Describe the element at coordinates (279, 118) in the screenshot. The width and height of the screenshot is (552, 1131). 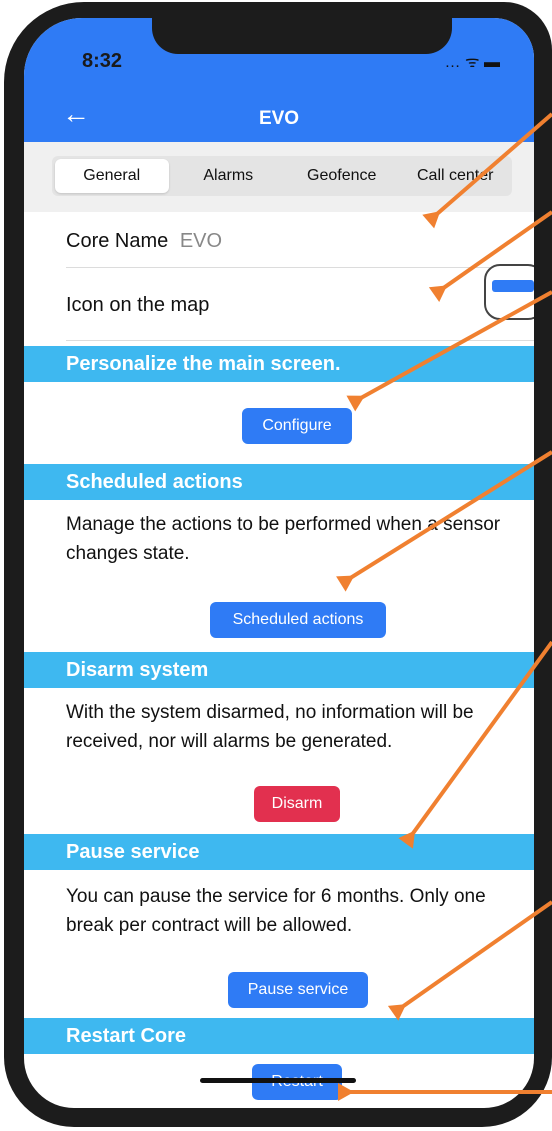
I see `page-title: EVO` at that location.